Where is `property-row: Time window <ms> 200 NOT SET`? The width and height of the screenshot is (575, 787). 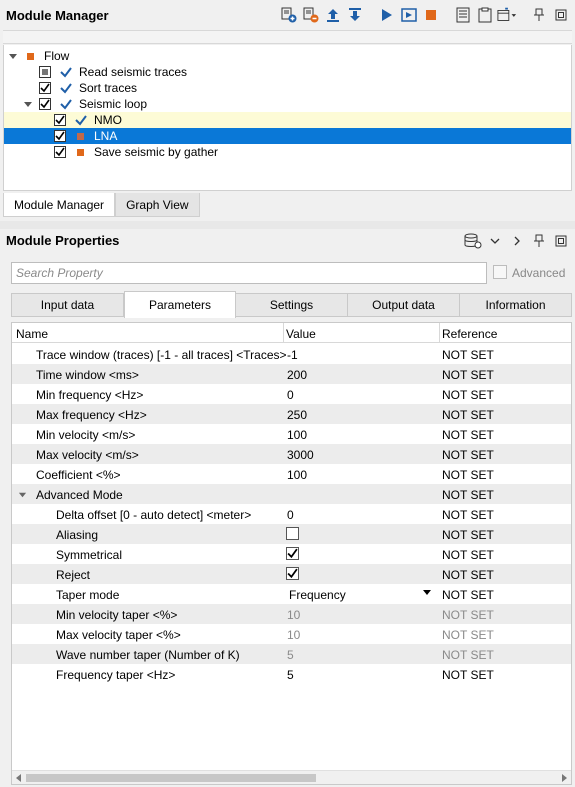 property-row: Time window <ms> 200 NOT SET is located at coordinates (291, 374).